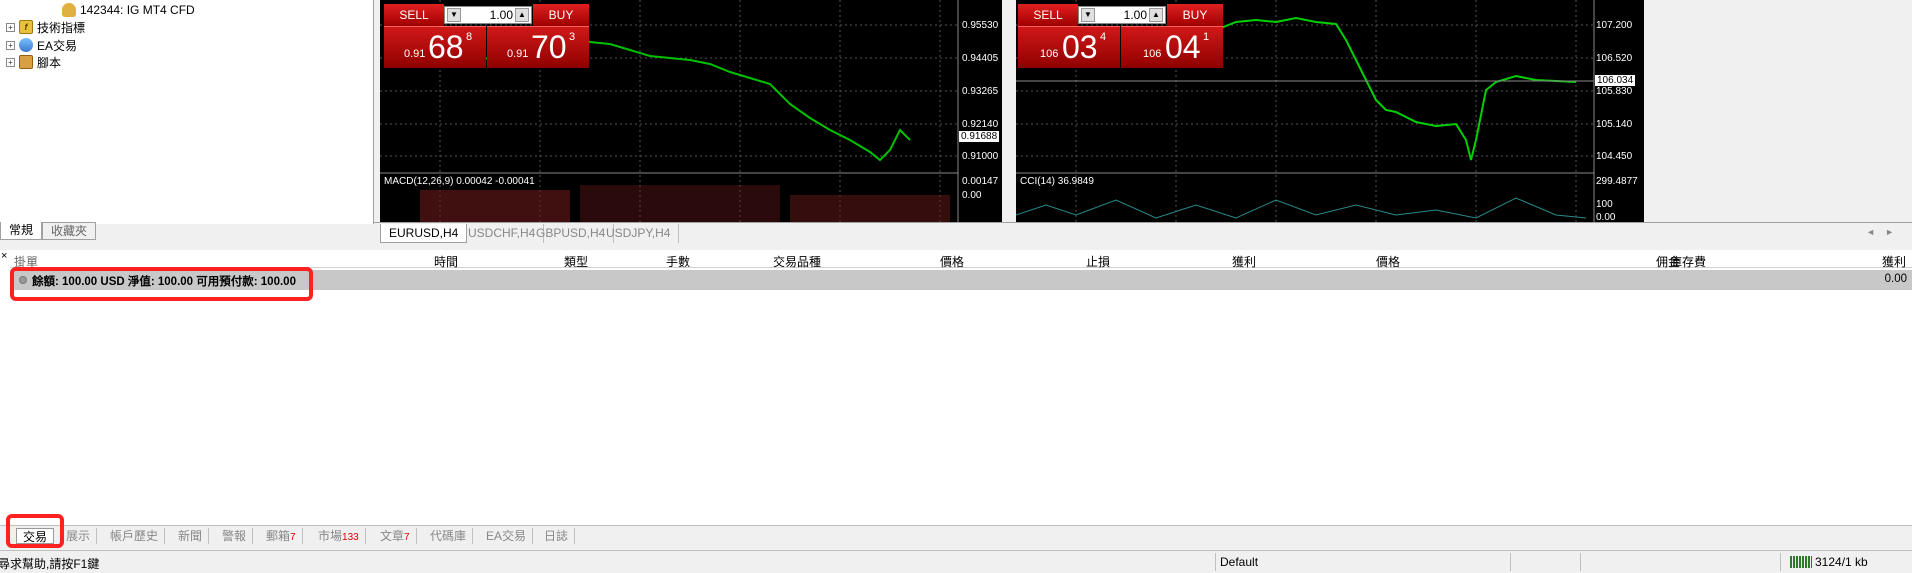 The height and width of the screenshot is (573, 1912). I want to click on nav-item-expert-advisors: + EA交易, so click(41, 45).